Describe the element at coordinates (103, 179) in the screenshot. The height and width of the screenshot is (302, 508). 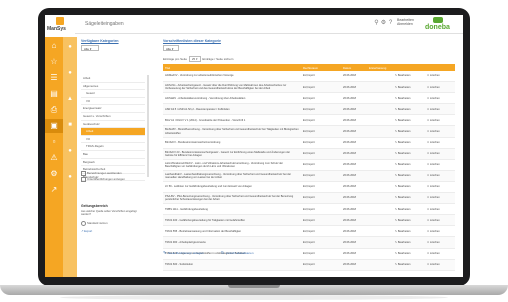
I see `show-sub-checkbox: Unteröffentlichungen anzeigen` at that location.